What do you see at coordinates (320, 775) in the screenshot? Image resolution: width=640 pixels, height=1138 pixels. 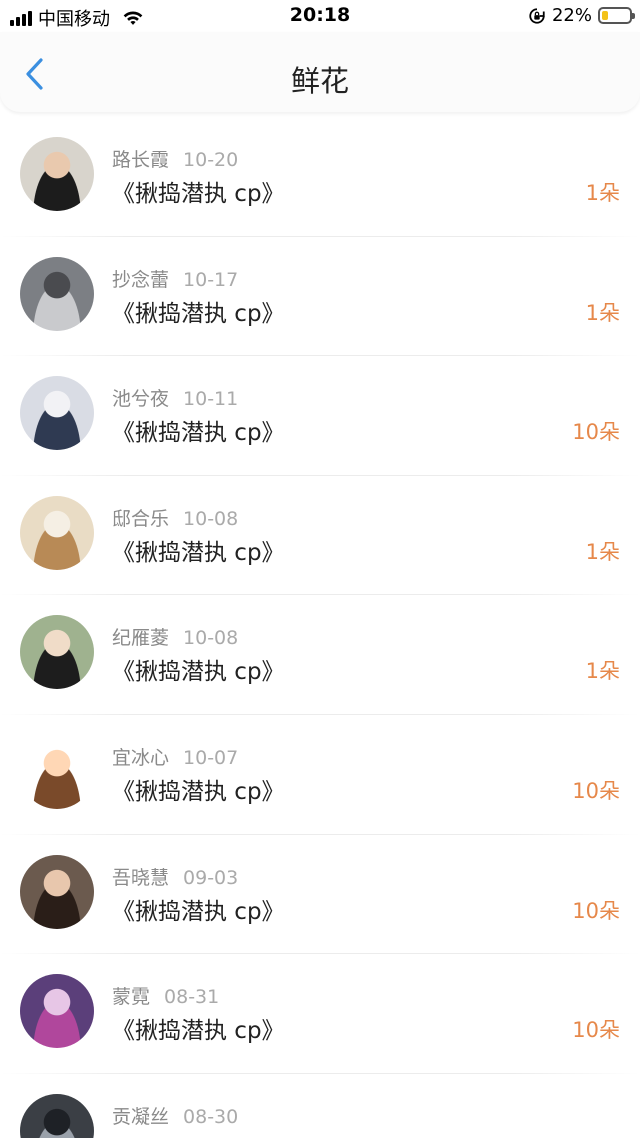 I see `list-item: 宜冰心 10-07 《揪捣潜执 cp》 10朵` at bounding box center [320, 775].